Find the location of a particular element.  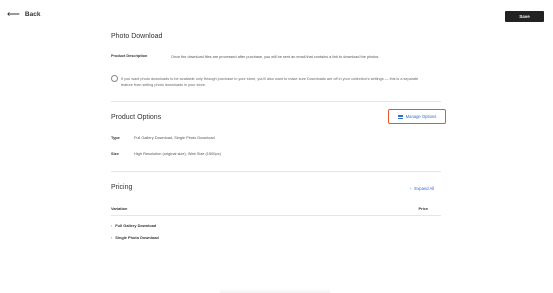

back-button: ⟵ Back is located at coordinates (23, 14).